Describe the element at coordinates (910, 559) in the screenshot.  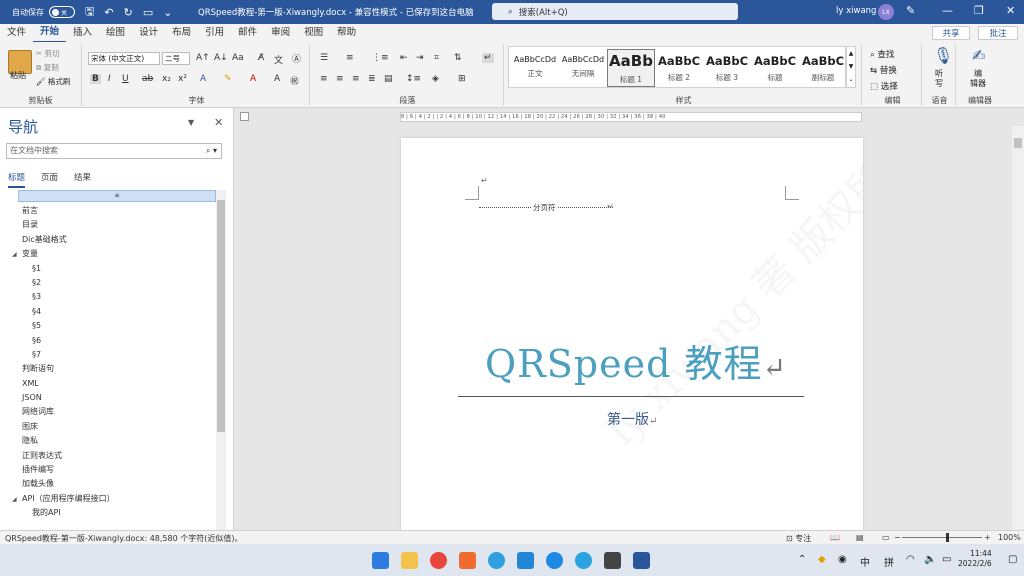
I see `wifi-icon: ◠` at that location.